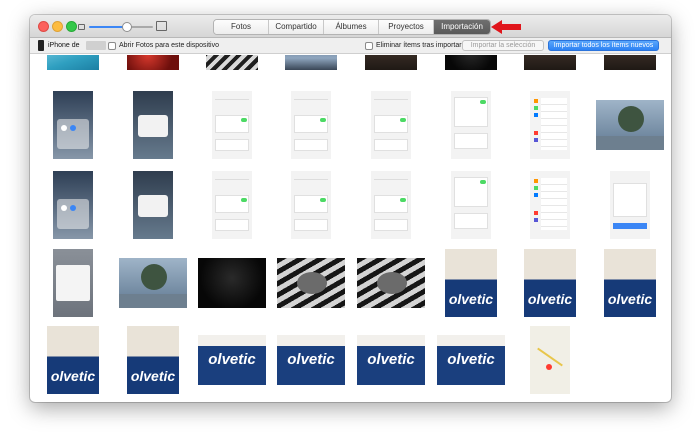 Image resolution: width=700 pixels, height=444 pixels. I want to click on zoom-slider-thumb, so click(127, 27).